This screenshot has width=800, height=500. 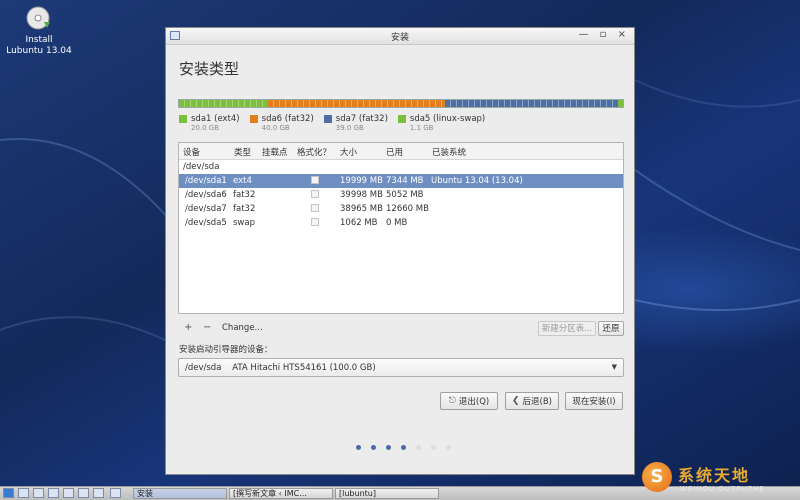 What do you see at coordinates (348, 152) in the screenshot?
I see `col-size: 大小` at bounding box center [348, 152].